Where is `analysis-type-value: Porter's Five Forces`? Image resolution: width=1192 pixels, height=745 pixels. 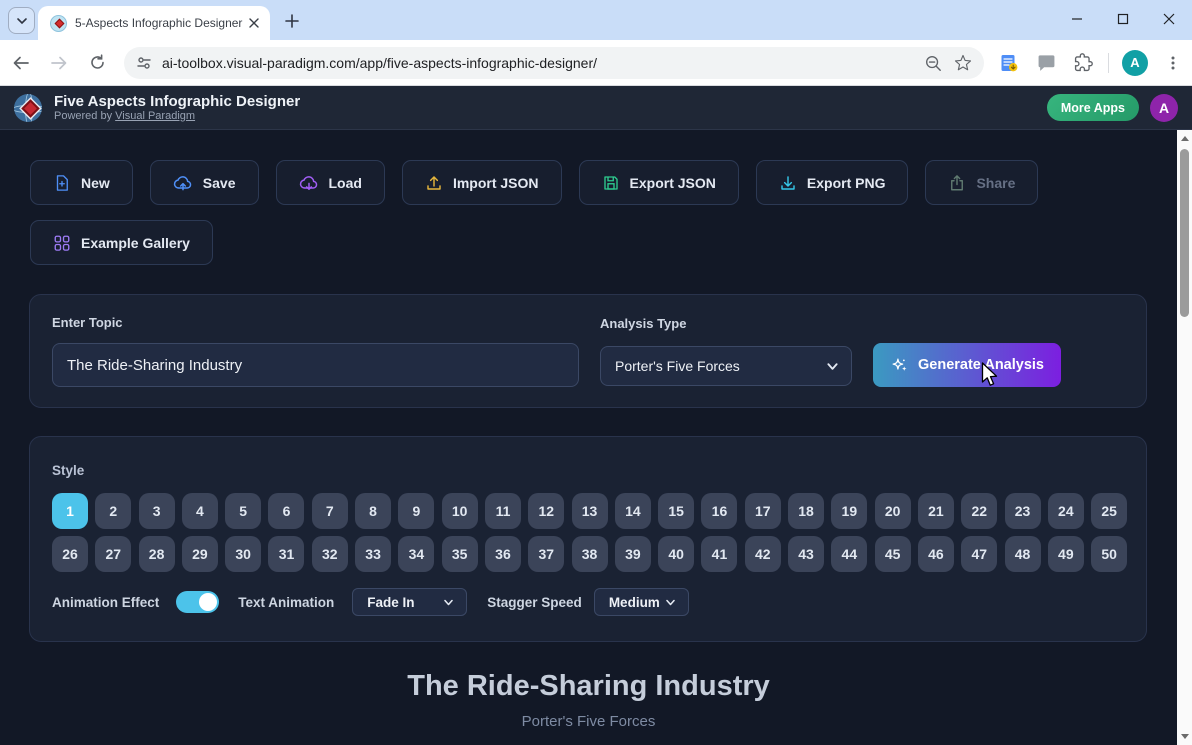 analysis-type-value: Porter's Five Forces is located at coordinates (677, 366).